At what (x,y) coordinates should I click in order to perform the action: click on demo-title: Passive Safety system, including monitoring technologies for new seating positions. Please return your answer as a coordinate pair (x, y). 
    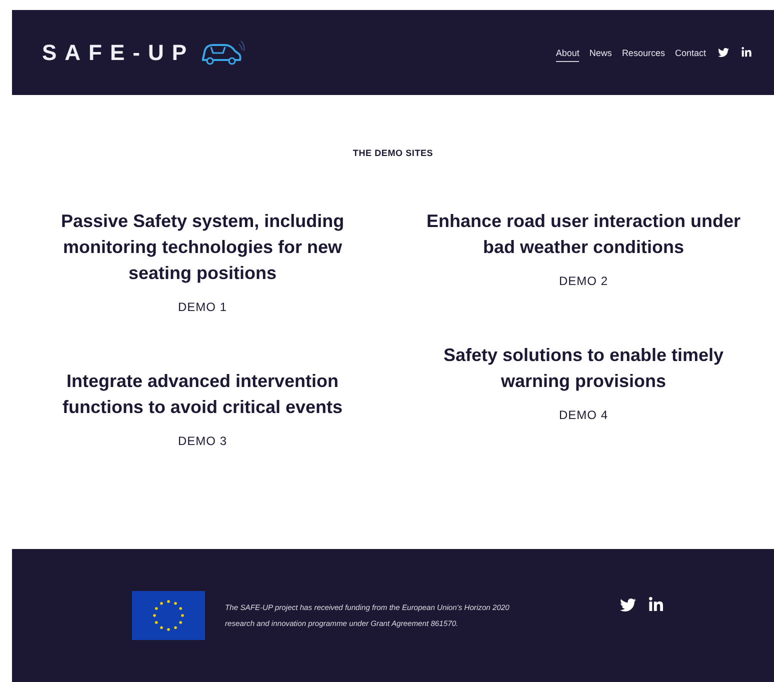
    Looking at the image, I should click on (203, 247).